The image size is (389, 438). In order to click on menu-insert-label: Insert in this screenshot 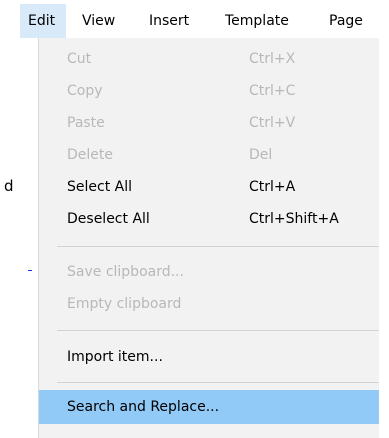, I will do `click(169, 21)`.